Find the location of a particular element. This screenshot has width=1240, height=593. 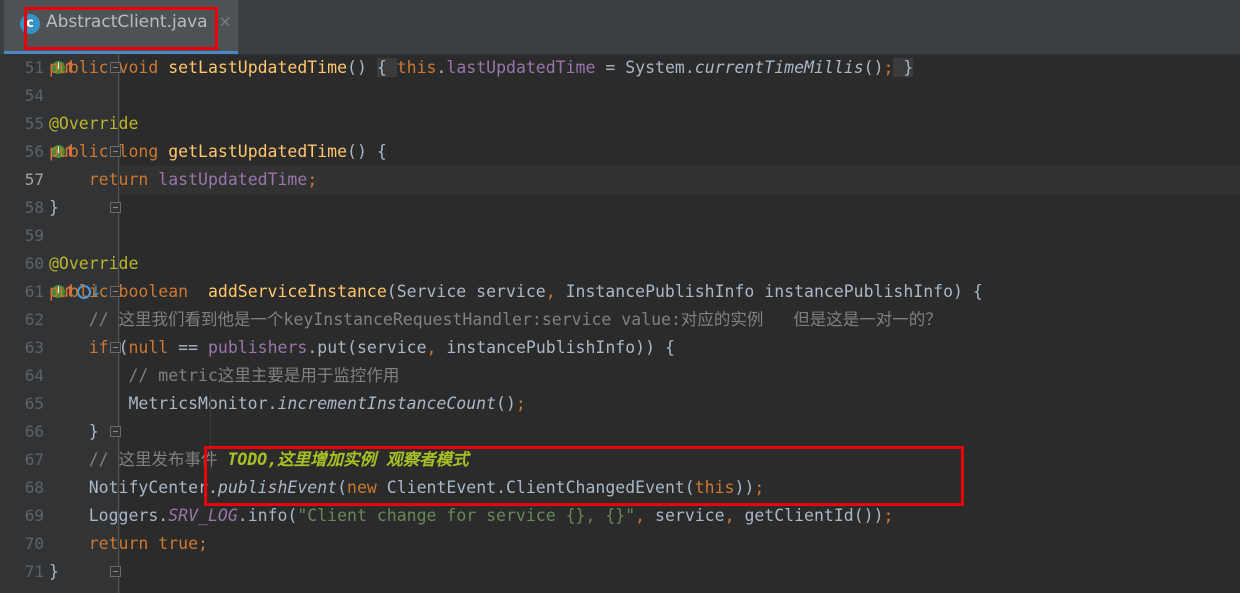

line-number: 55 is located at coordinates (34, 123).